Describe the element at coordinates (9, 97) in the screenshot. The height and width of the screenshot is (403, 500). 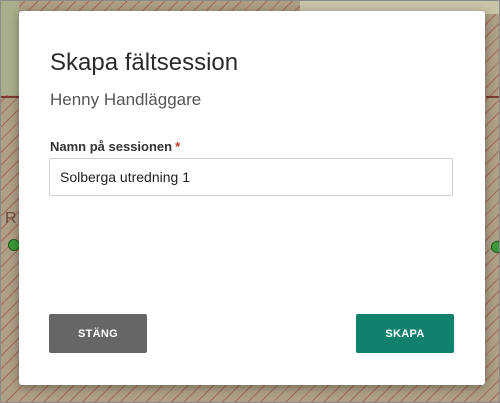
I see `map-boundary-line` at that location.